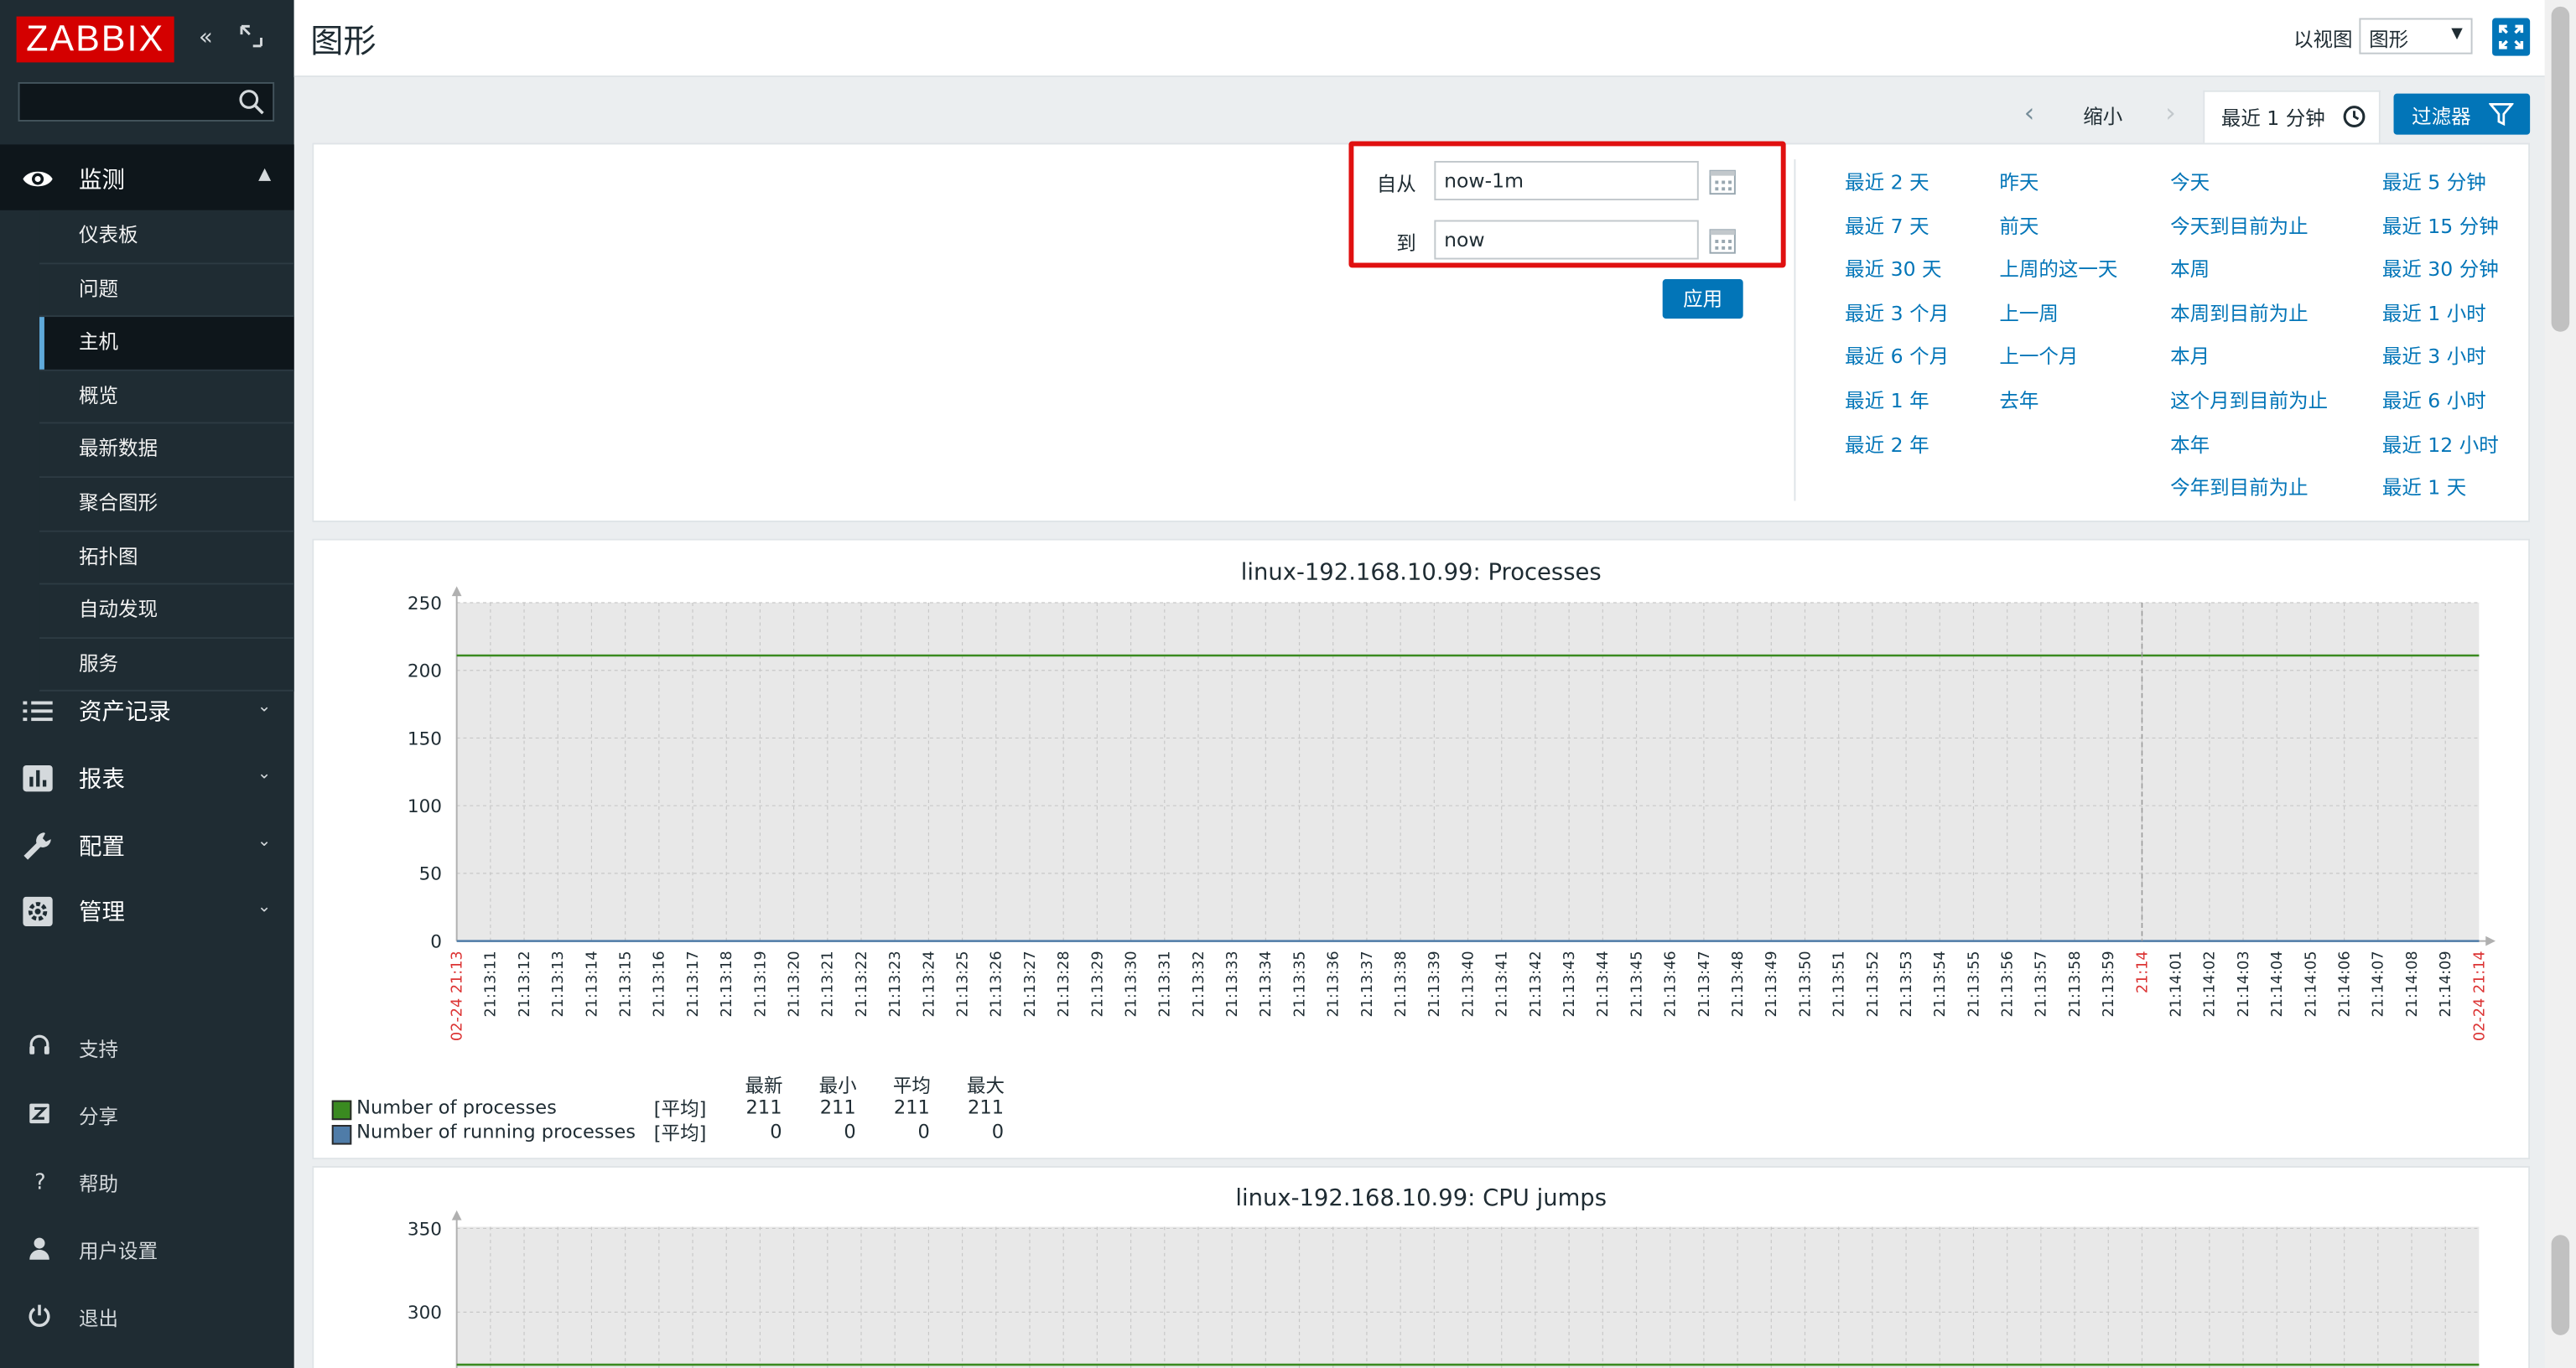 The image size is (2576, 1368). I want to click on quick-time-link: 最近 2 天, so click(1887, 181).